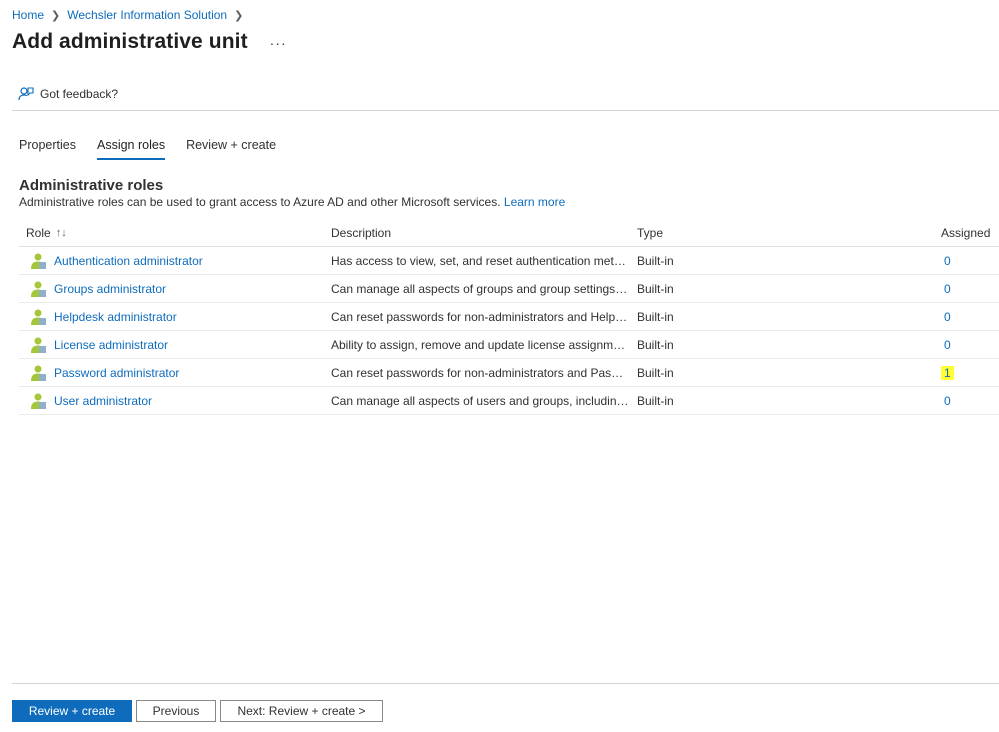 The width and height of the screenshot is (999, 732). Describe the element at coordinates (505, 110) in the screenshot. I see `command-bar-divider` at that location.